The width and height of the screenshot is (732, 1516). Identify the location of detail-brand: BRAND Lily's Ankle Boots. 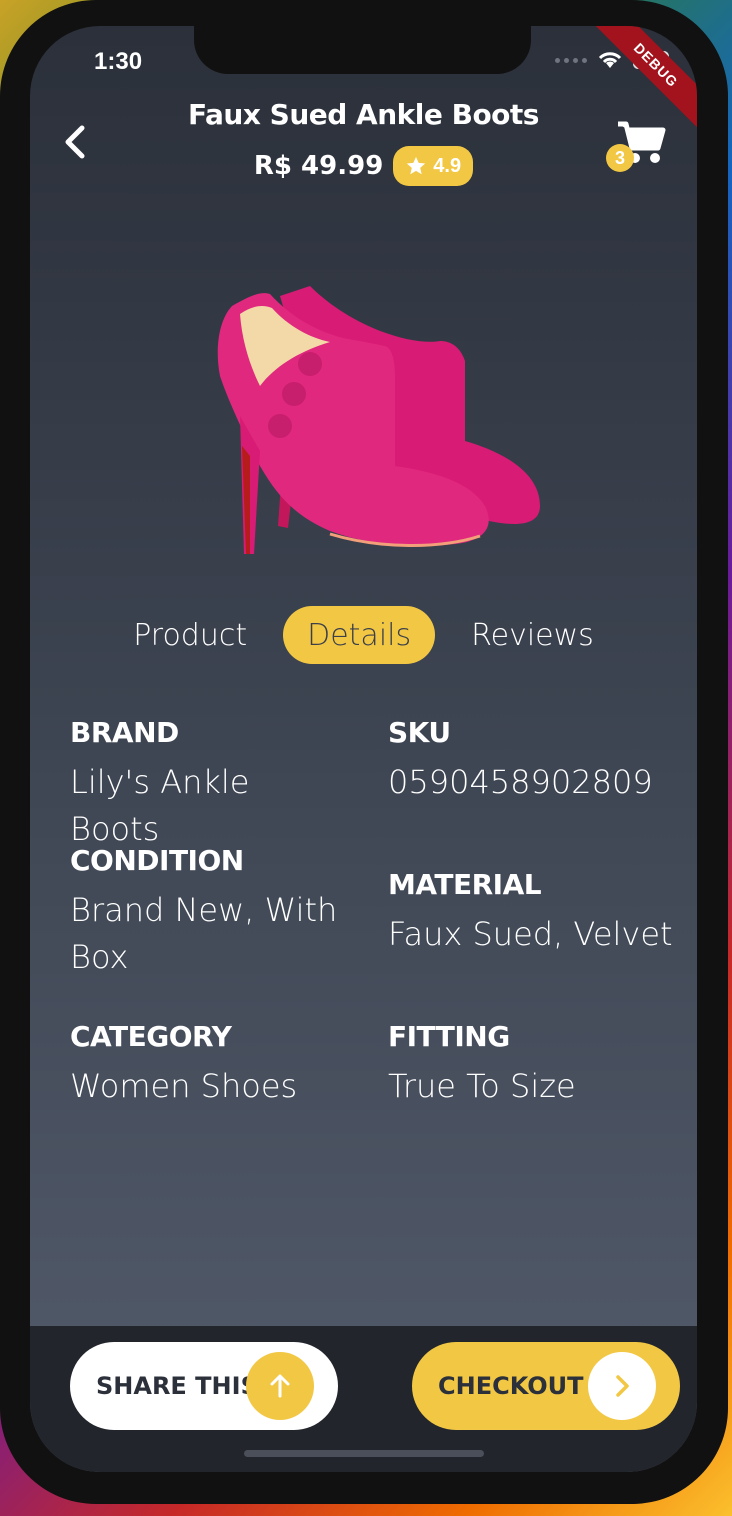
(205, 784).